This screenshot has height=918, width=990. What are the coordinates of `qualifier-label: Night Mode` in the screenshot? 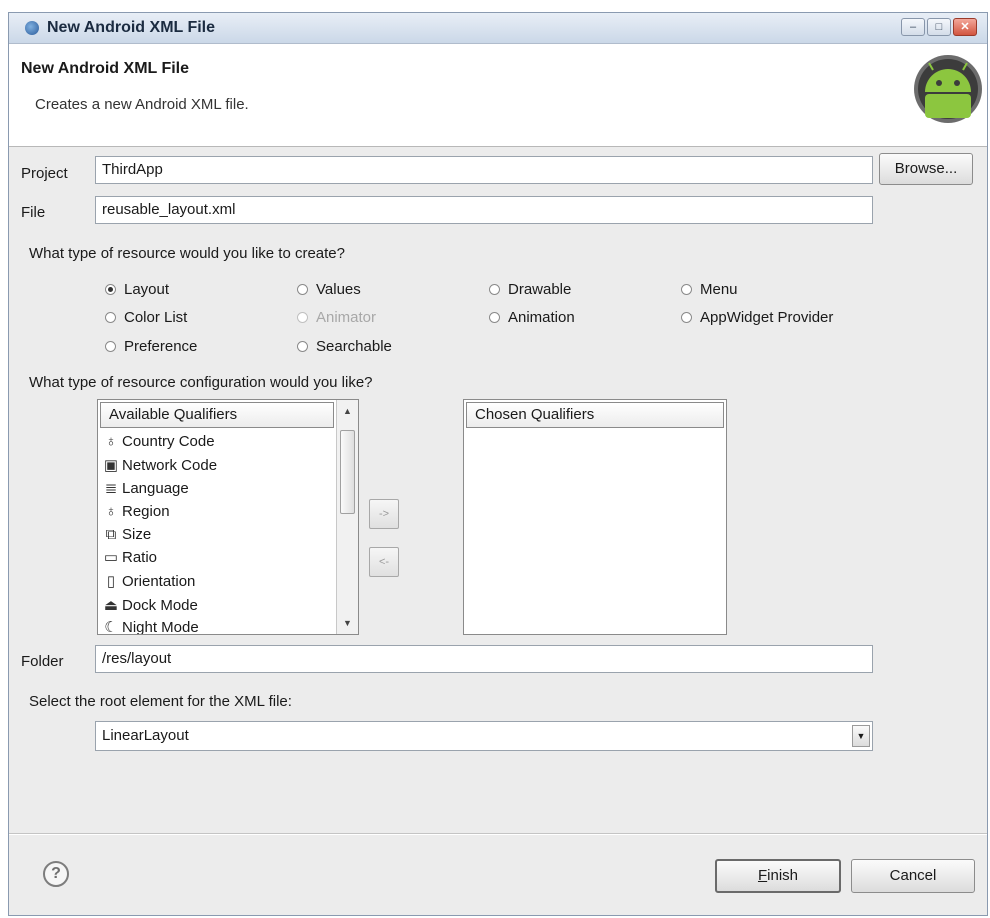 It's located at (160, 627).